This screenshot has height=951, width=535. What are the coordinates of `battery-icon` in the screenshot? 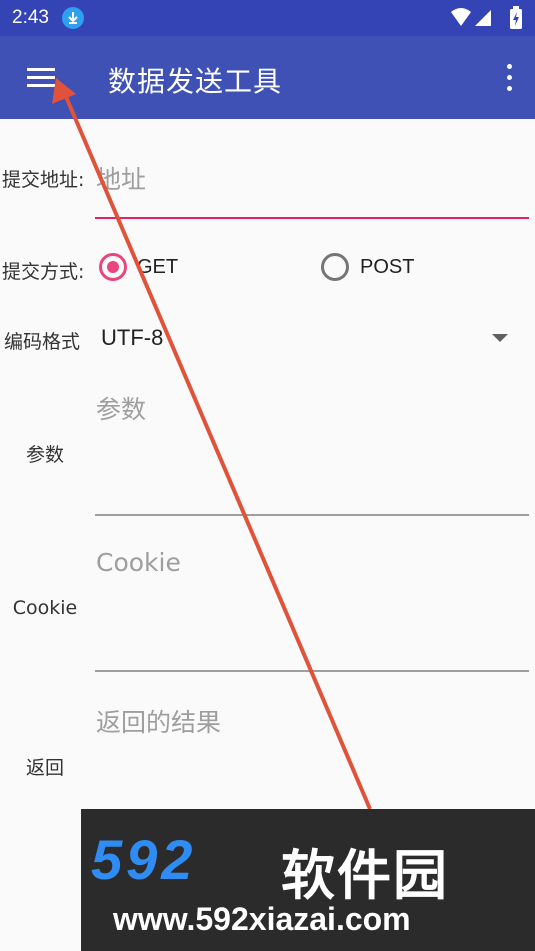 It's located at (516, 20).